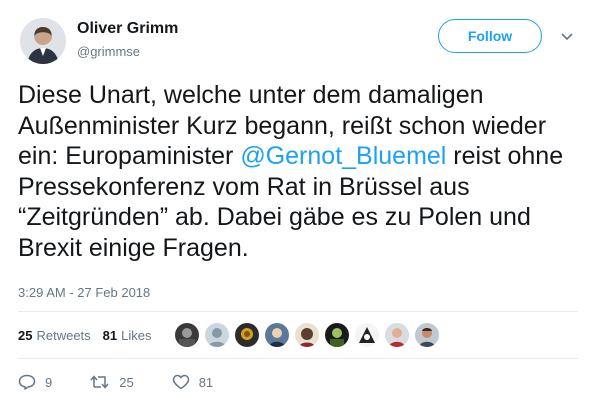 Image resolution: width=596 pixels, height=414 pixels. Describe the element at coordinates (84, 292) in the screenshot. I see `tweet-timestamp: 3:29 AM - 27 Feb 2018` at that location.